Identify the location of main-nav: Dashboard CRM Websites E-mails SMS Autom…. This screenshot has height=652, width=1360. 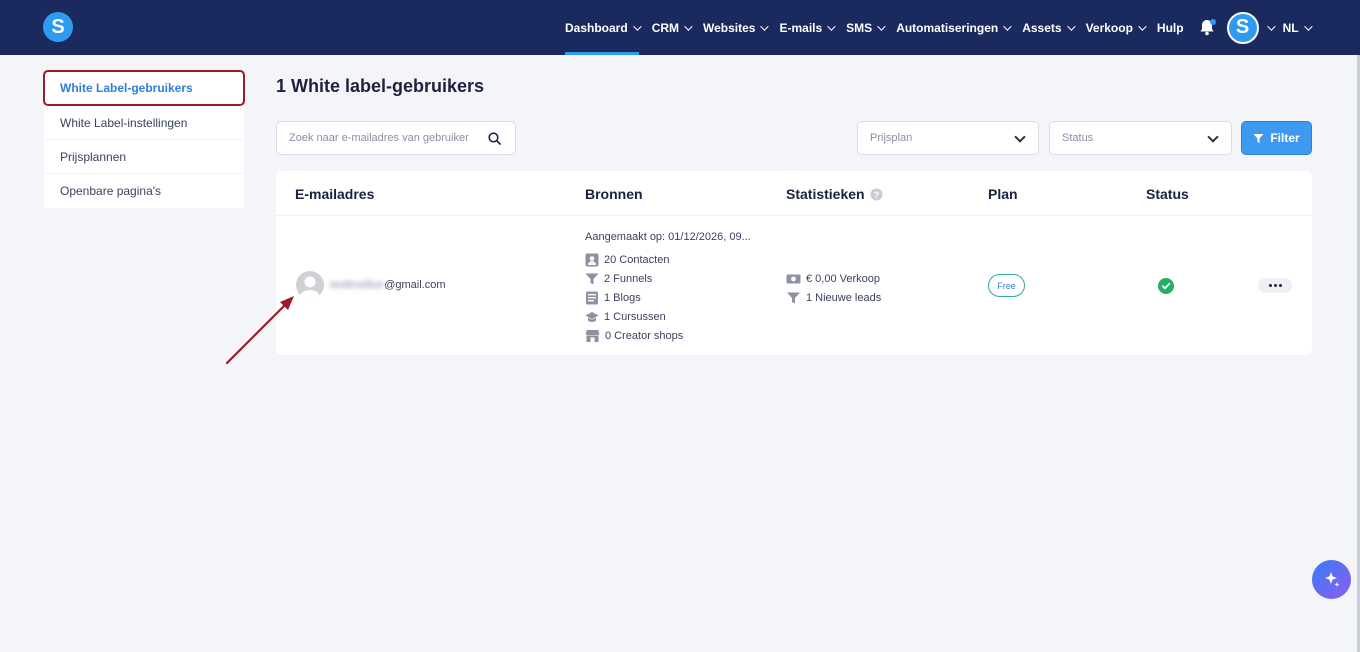
(944, 27).